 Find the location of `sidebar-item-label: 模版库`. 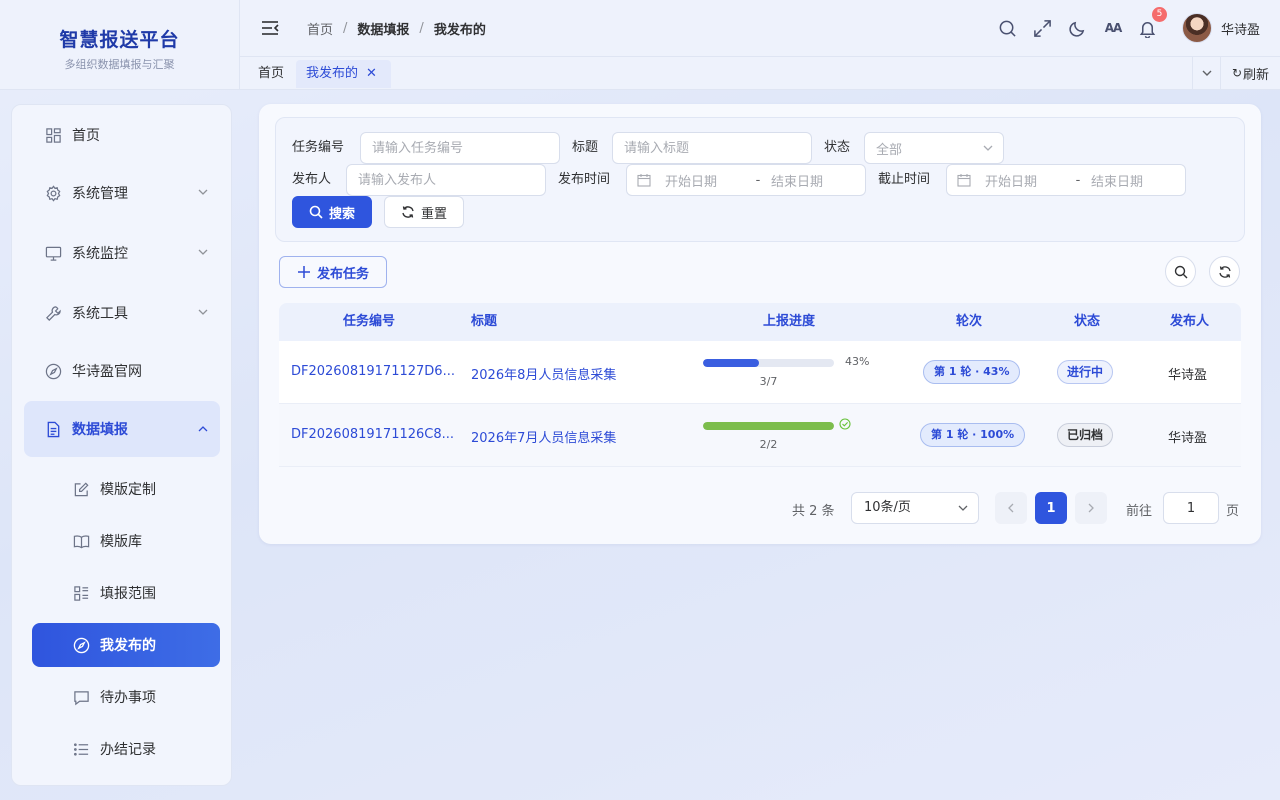

sidebar-item-label: 模版库 is located at coordinates (121, 542).